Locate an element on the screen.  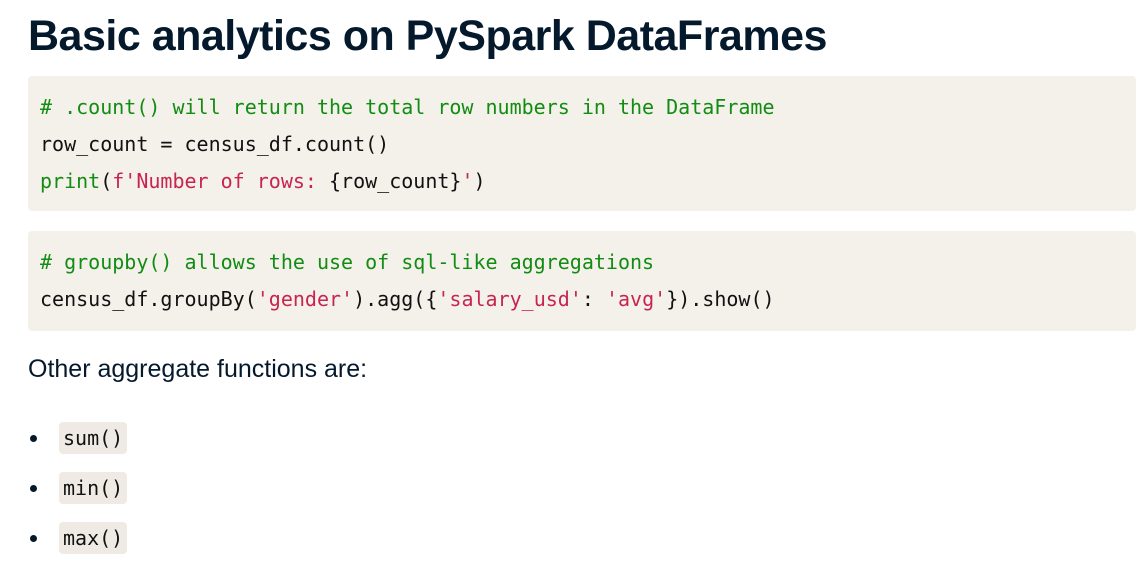
code-line: print(f'Number of rows: {row_count}') is located at coordinates (588, 181).